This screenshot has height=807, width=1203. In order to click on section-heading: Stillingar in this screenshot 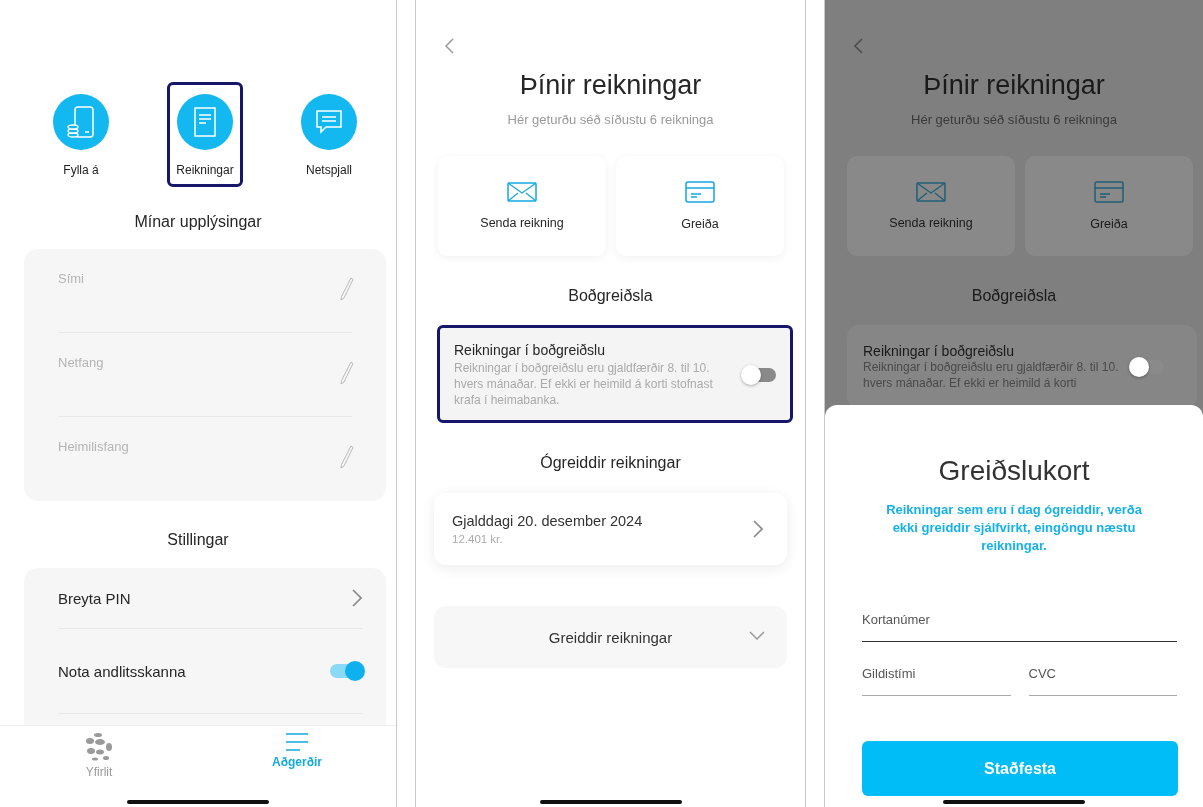, I will do `click(198, 540)`.